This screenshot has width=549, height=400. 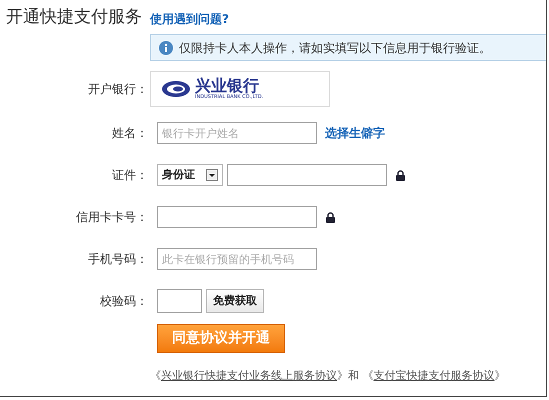 I want to click on input-field: 银行卡开户姓名, so click(x=237, y=133).